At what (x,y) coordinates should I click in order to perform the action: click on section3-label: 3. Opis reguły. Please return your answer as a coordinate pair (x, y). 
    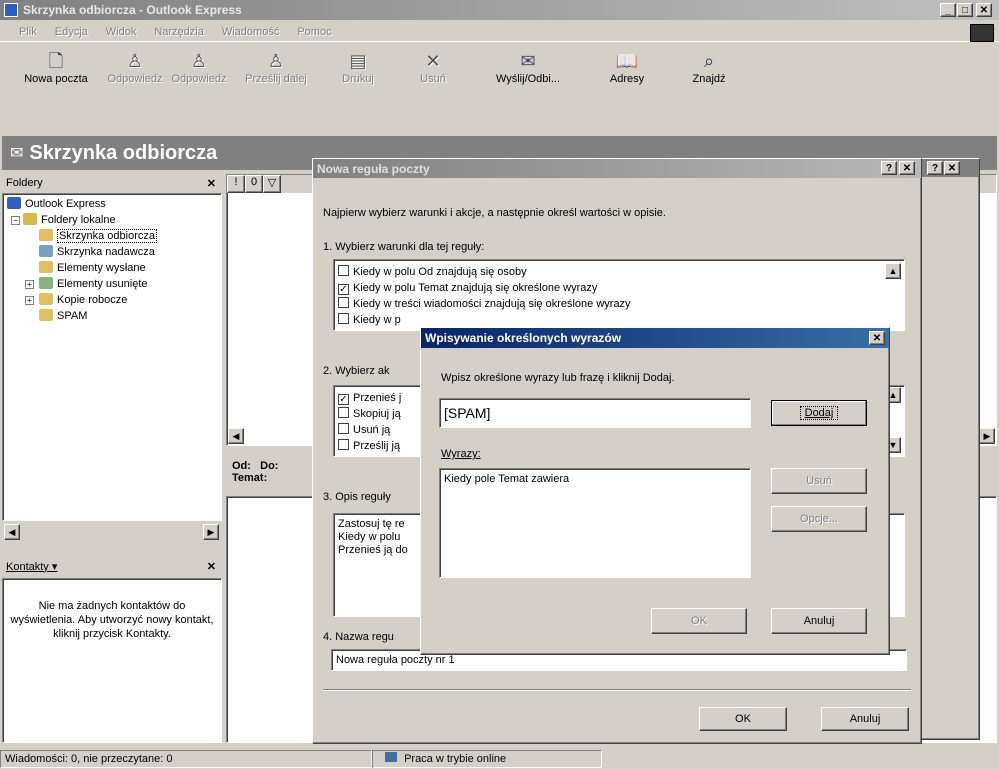
    Looking at the image, I should click on (357, 497).